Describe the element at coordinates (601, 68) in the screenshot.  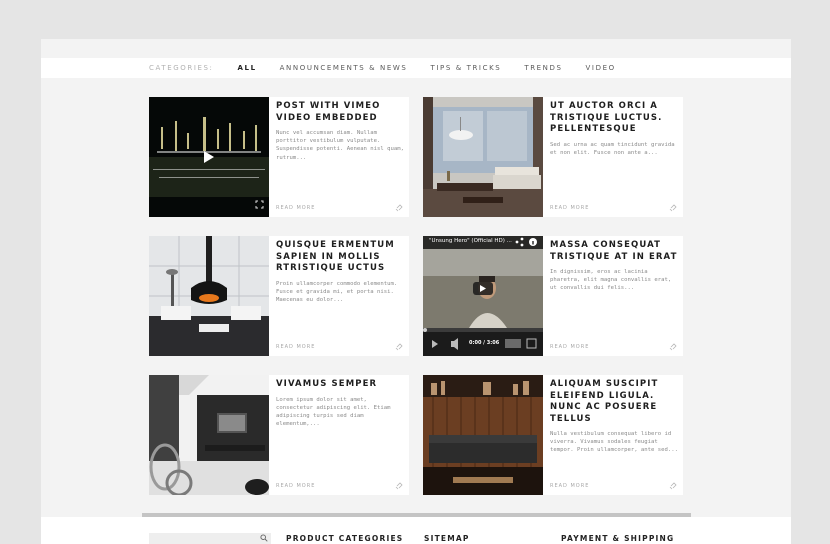
I see `category-video: VIDEO` at that location.